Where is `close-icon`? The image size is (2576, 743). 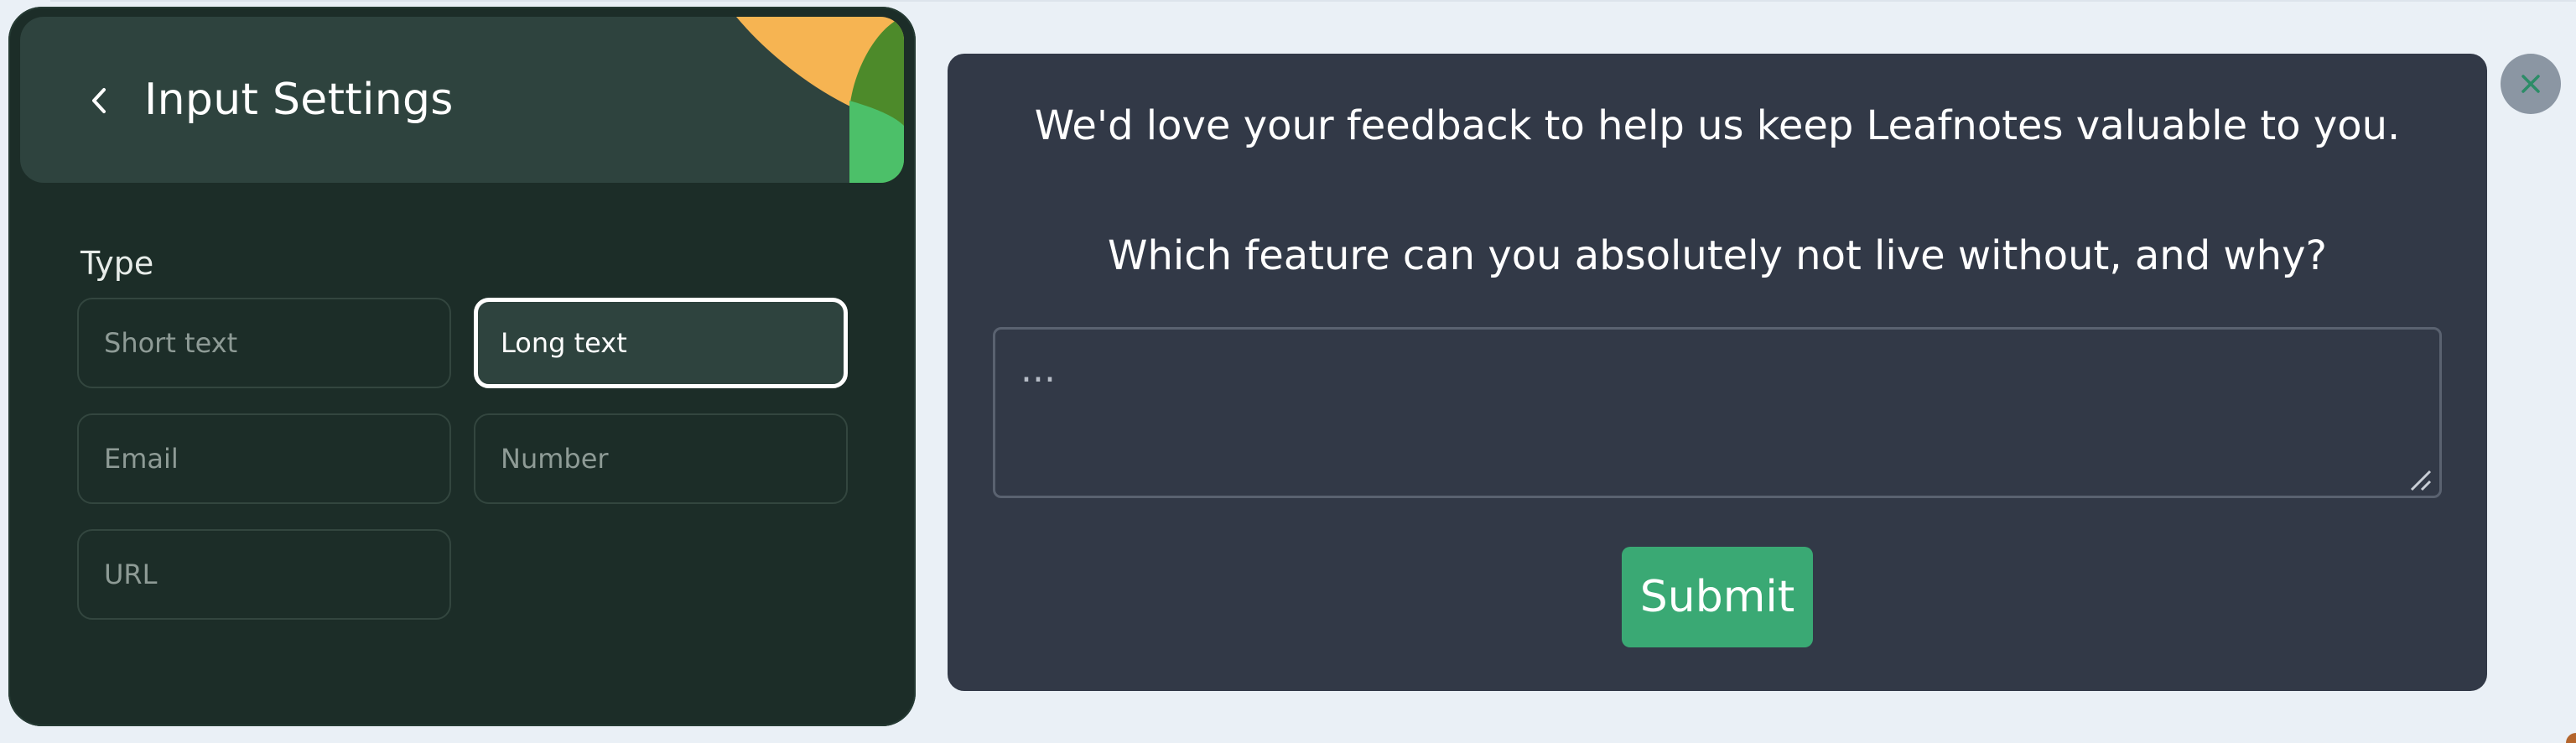
close-icon is located at coordinates (2530, 84).